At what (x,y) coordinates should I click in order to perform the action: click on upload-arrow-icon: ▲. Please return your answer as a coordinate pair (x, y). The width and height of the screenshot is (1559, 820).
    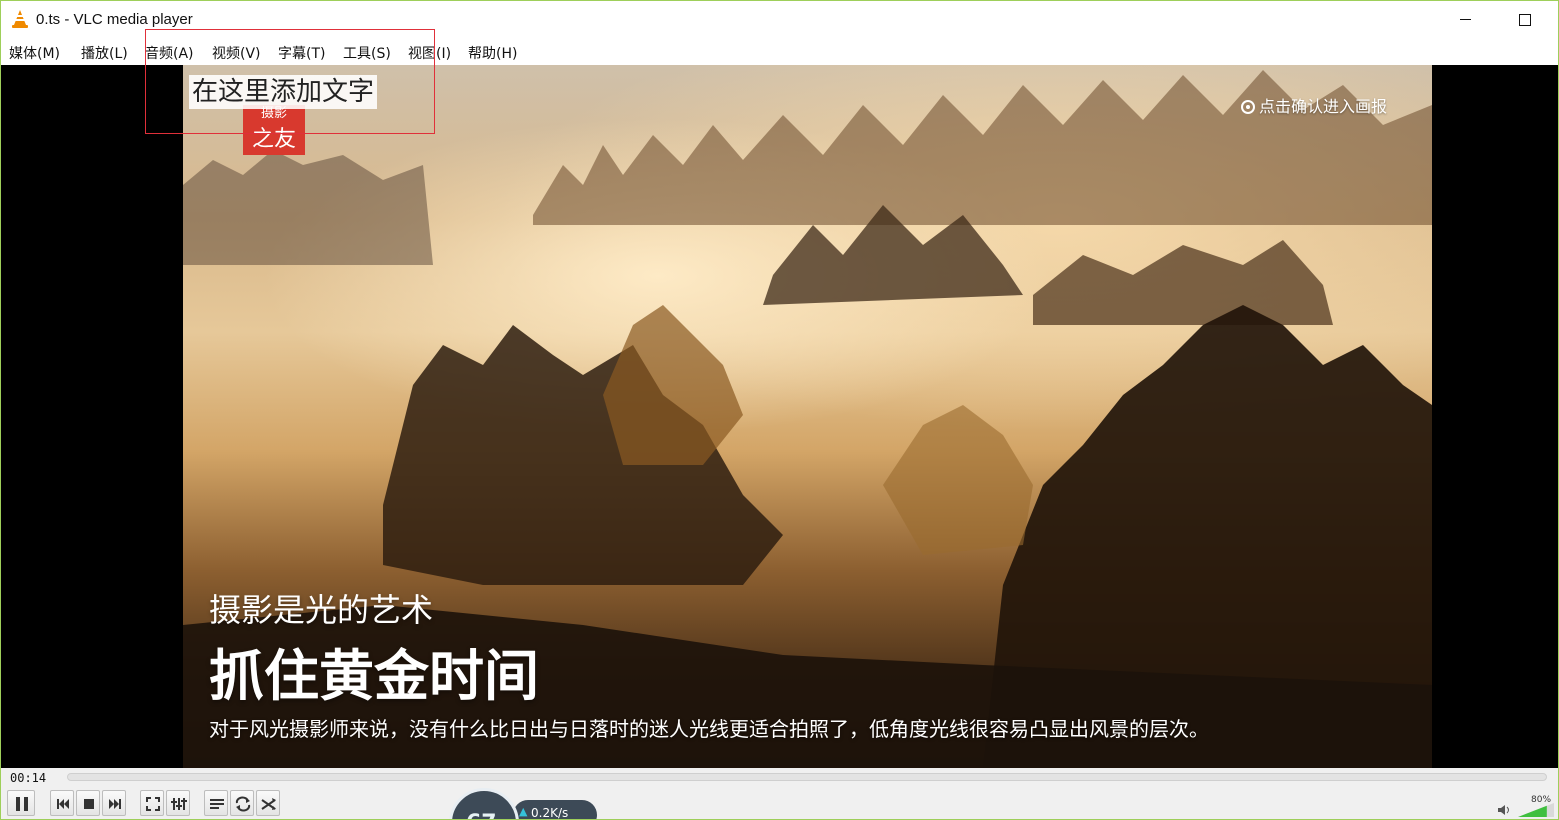
    Looking at the image, I should click on (523, 811).